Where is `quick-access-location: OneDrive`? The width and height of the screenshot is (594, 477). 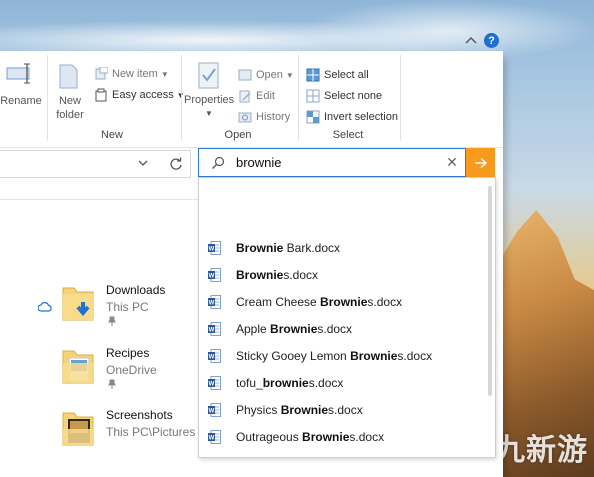
quick-access-location: OneDrive is located at coordinates (131, 370).